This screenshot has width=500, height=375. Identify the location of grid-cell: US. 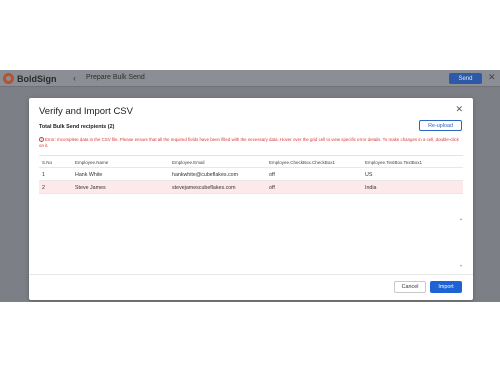
(368, 175).